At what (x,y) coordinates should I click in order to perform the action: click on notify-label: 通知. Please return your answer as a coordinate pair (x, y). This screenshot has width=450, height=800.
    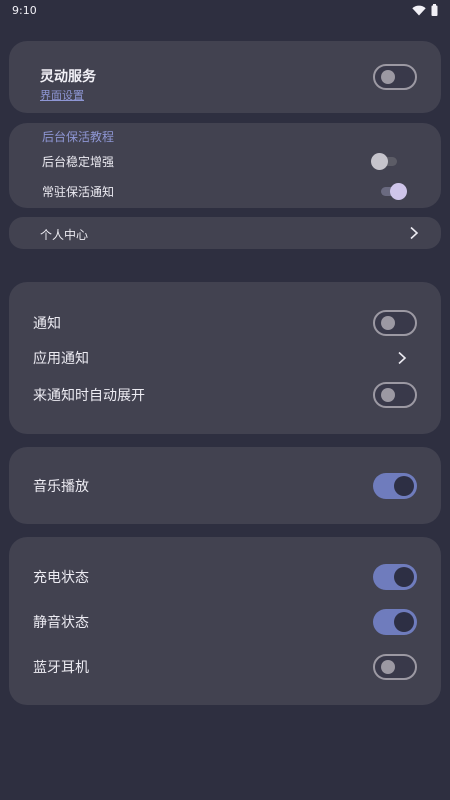
    Looking at the image, I should click on (47, 324).